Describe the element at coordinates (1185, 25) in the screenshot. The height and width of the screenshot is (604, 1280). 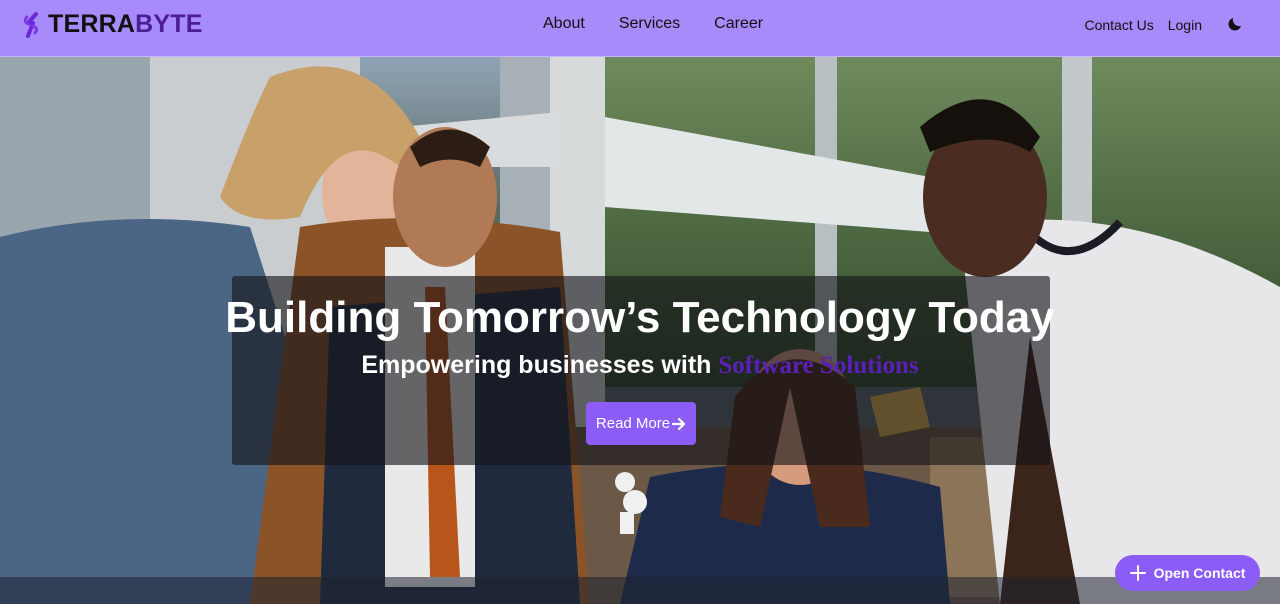
I see `login-link: Login` at that location.